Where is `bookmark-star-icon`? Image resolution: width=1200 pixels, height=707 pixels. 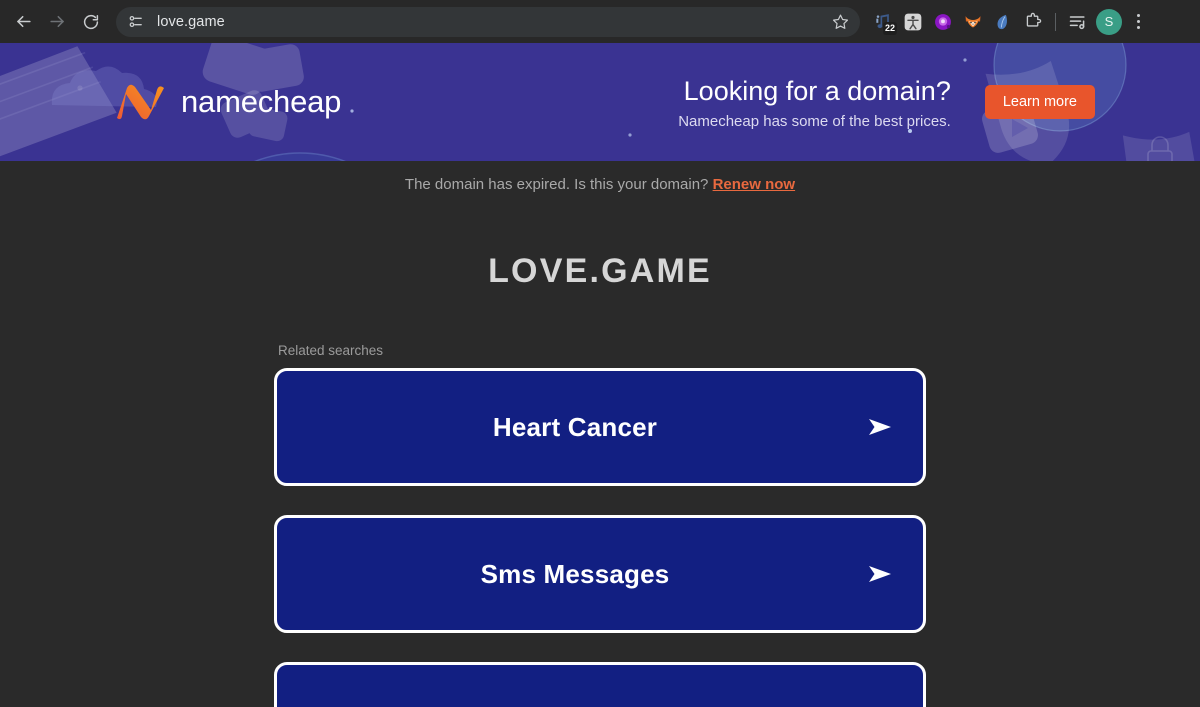 bookmark-star-icon is located at coordinates (840, 22).